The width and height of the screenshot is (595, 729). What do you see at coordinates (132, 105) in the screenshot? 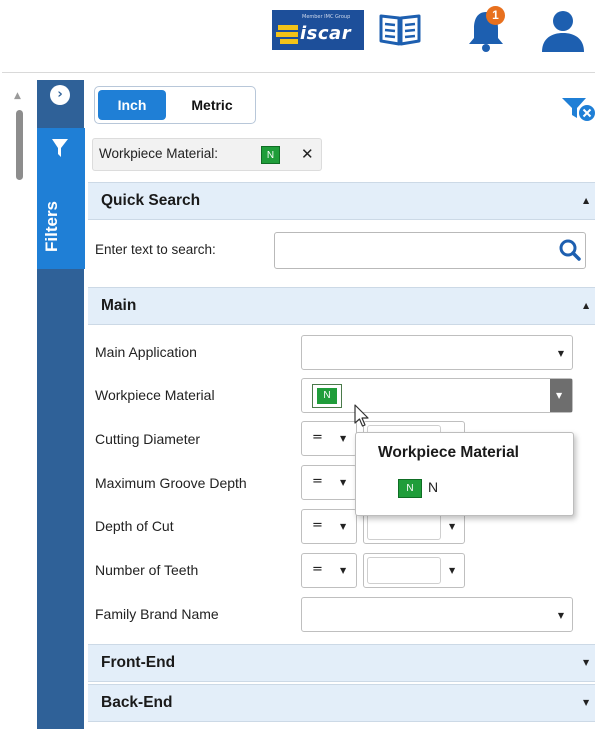
I see `unit-inch-button: Inch` at bounding box center [132, 105].